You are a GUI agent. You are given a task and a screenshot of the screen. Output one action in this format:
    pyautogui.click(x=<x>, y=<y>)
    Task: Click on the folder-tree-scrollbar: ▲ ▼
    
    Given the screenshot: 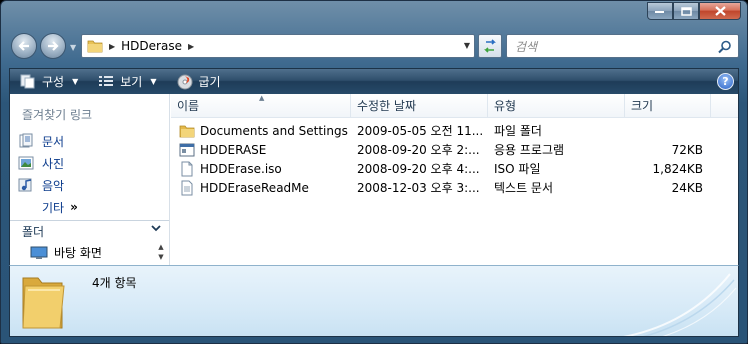 What is the action you would take?
    pyautogui.click(x=161, y=253)
    